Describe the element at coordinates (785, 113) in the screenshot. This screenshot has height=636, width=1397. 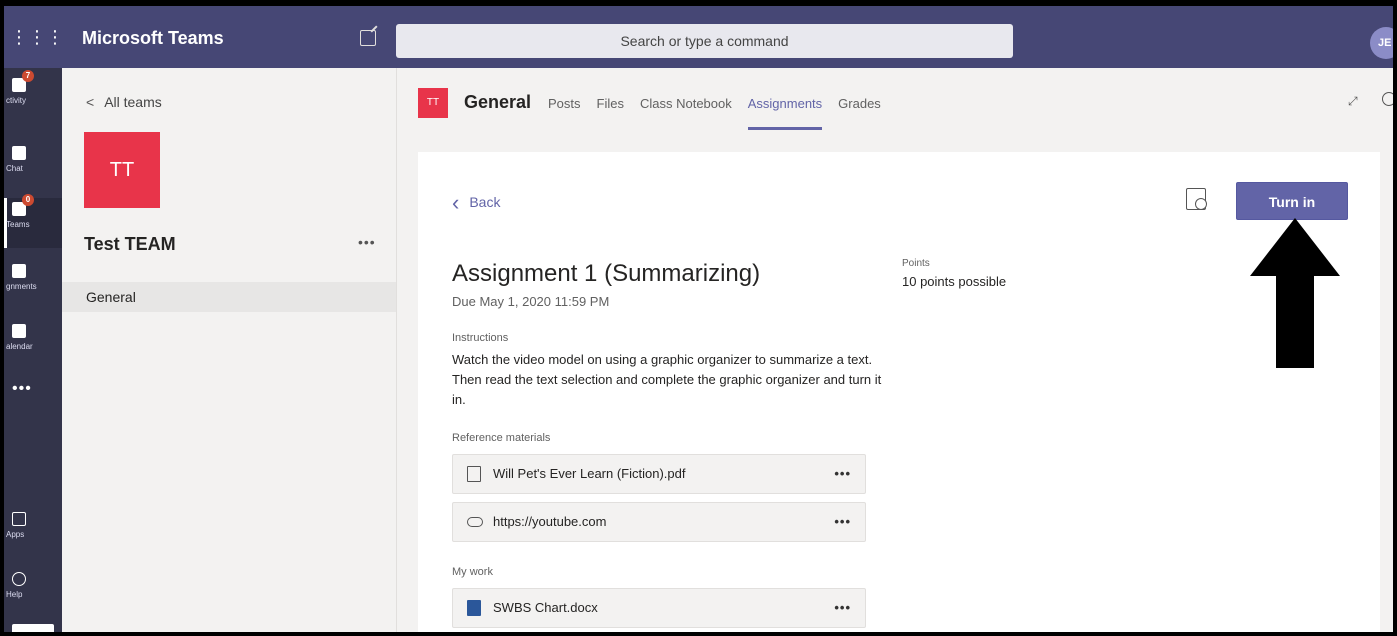
I see `tab-assignments: Assignments` at that location.